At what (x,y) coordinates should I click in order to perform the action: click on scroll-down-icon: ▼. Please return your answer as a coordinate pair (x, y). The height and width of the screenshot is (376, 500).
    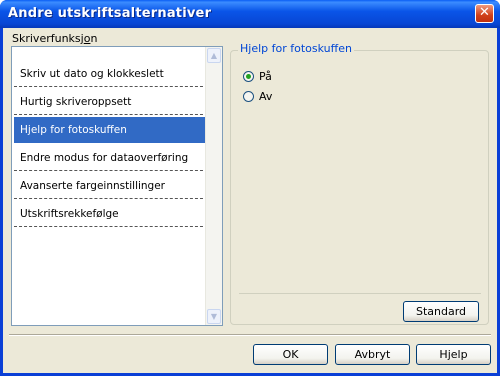
    Looking at the image, I should click on (214, 316).